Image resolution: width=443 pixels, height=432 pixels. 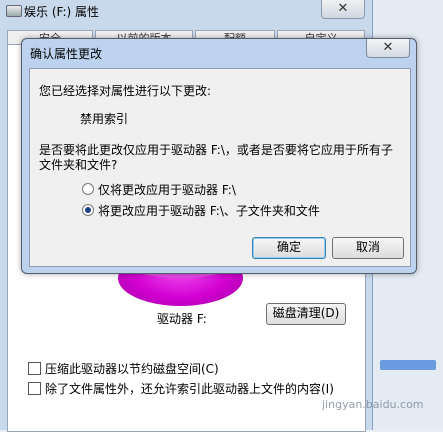 What do you see at coordinates (289, 248) in the screenshot?
I see `ok-button: 确定` at bounding box center [289, 248].